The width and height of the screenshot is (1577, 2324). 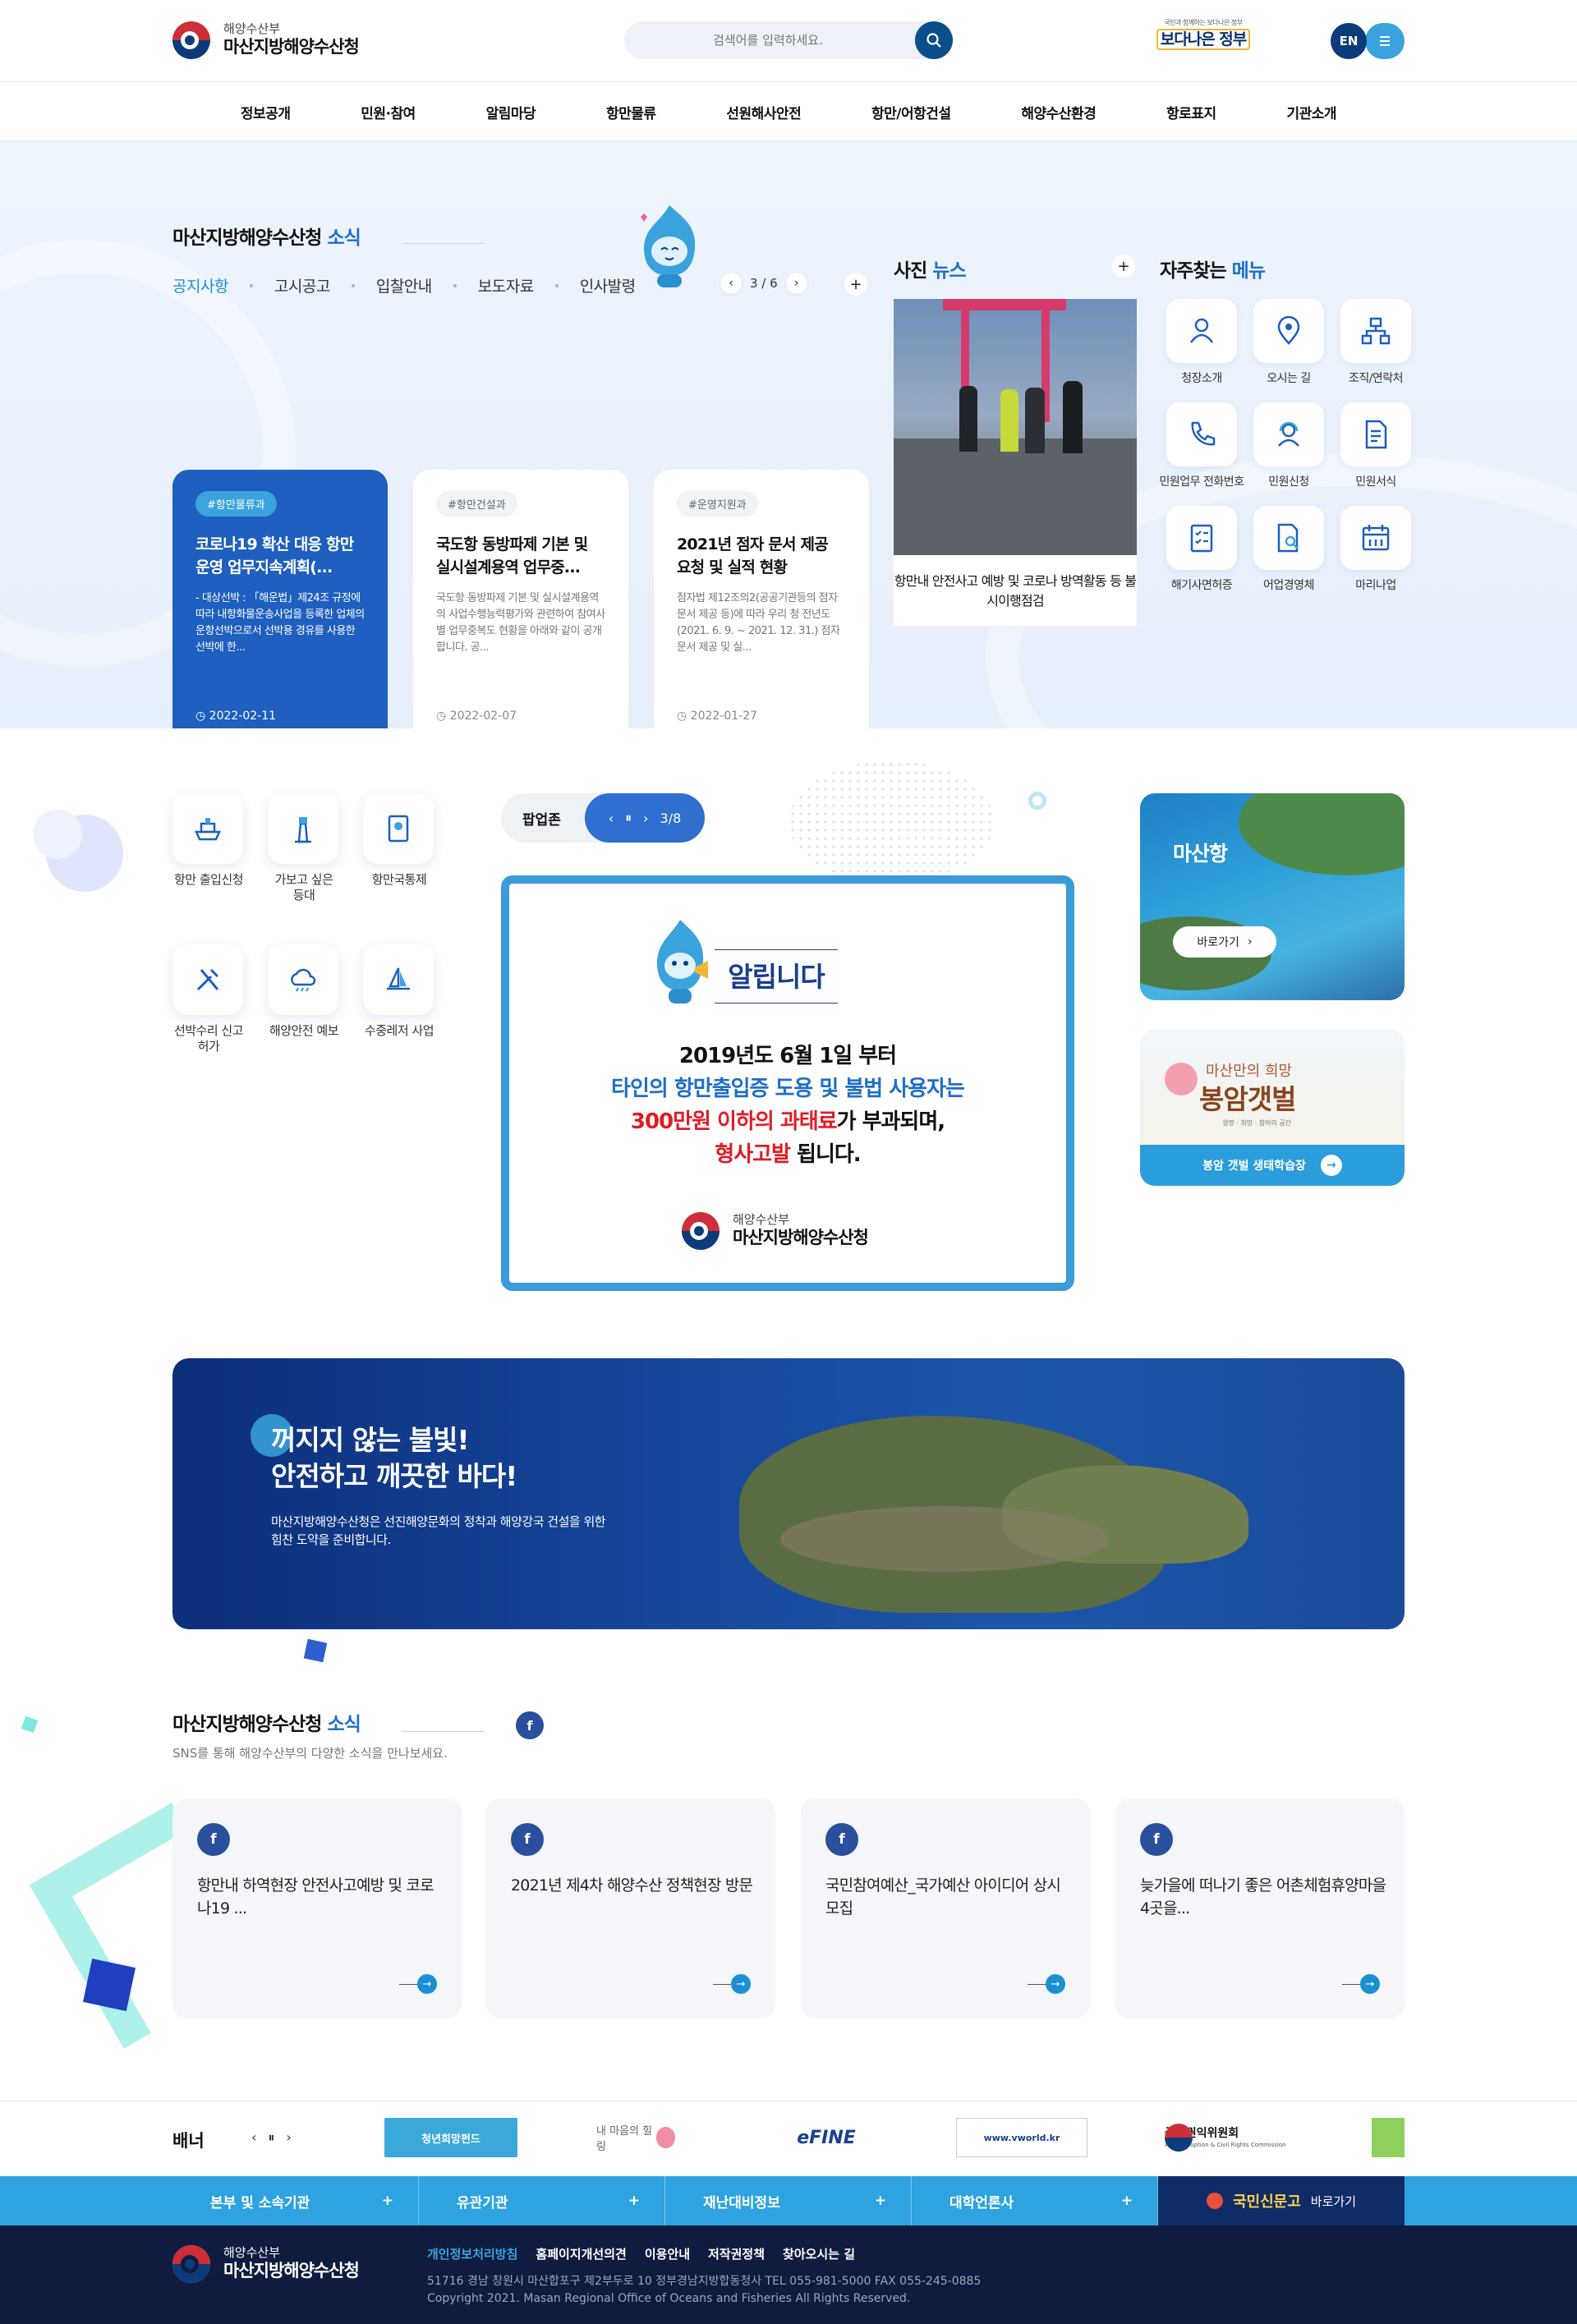 What do you see at coordinates (279, 42) in the screenshot?
I see `site-logo: 해양수산부 마산지방해양수산청` at bounding box center [279, 42].